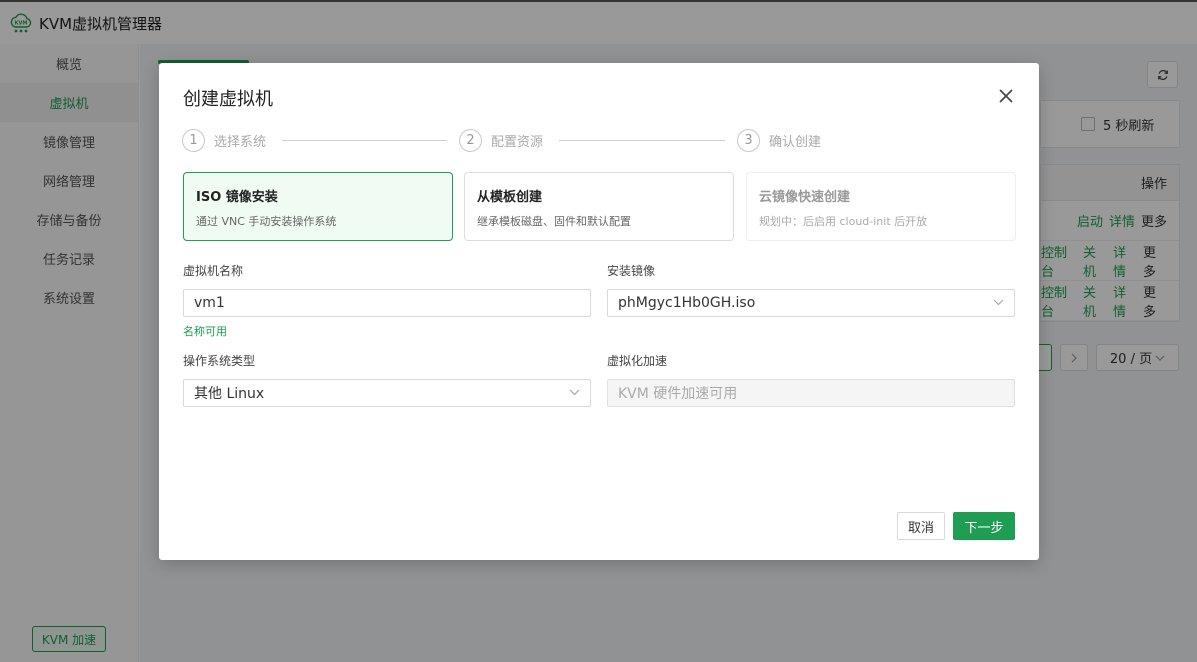 Image resolution: width=1197 pixels, height=662 pixels. Describe the element at coordinates (881, 206) in the screenshot. I see `card-cloud-image: 云镜像快速创建 规划中：后启用 cloud-init 后开放` at that location.